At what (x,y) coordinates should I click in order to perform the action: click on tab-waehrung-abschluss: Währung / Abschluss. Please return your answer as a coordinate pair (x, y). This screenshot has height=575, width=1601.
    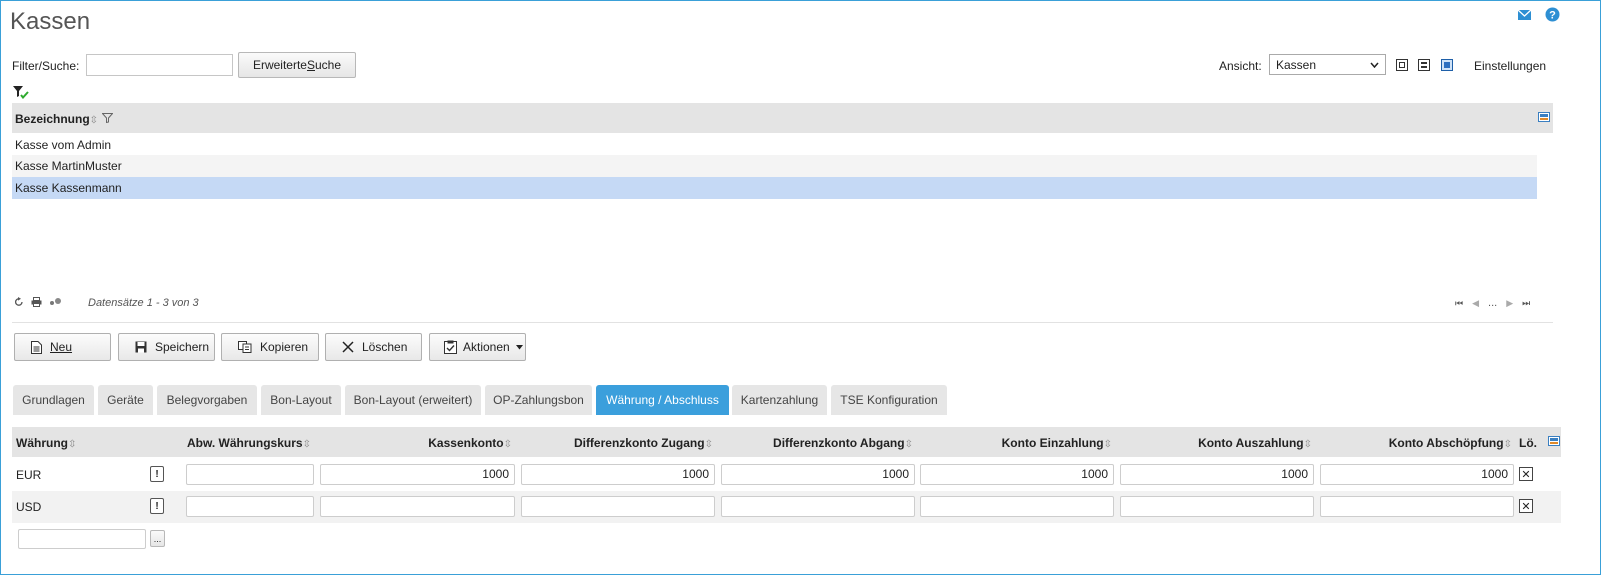
    Looking at the image, I should click on (662, 400).